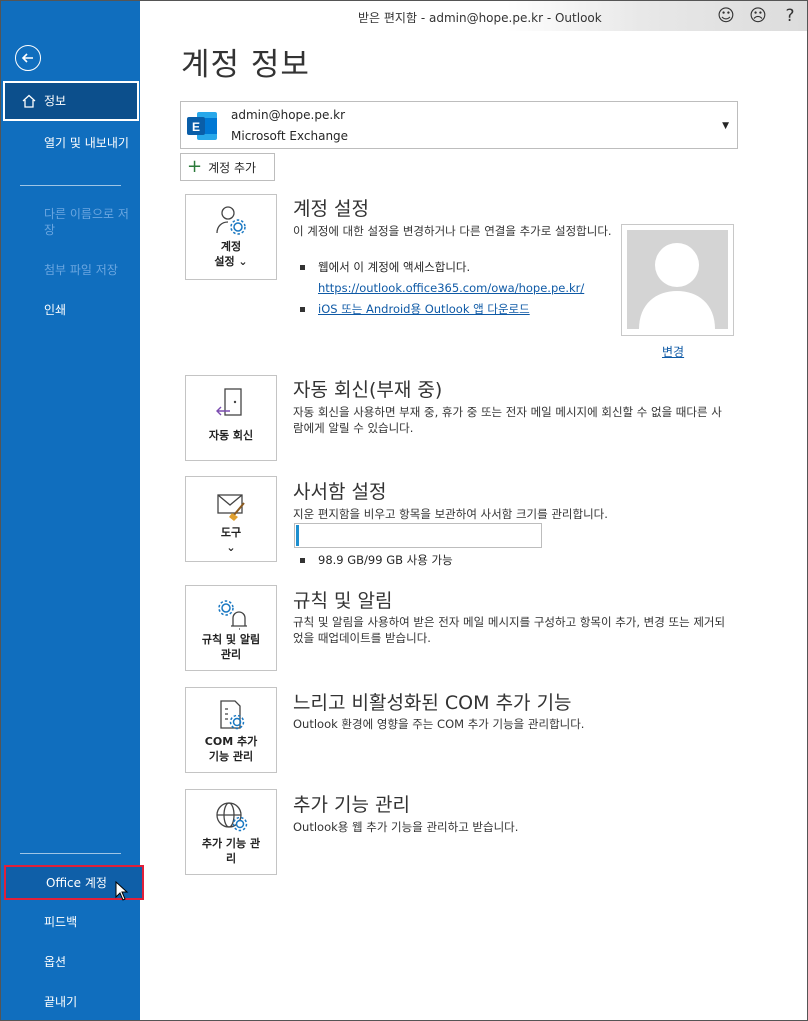  What do you see at coordinates (61, 922) in the screenshot?
I see `sidebar-item-label: 피드백` at bounding box center [61, 922].